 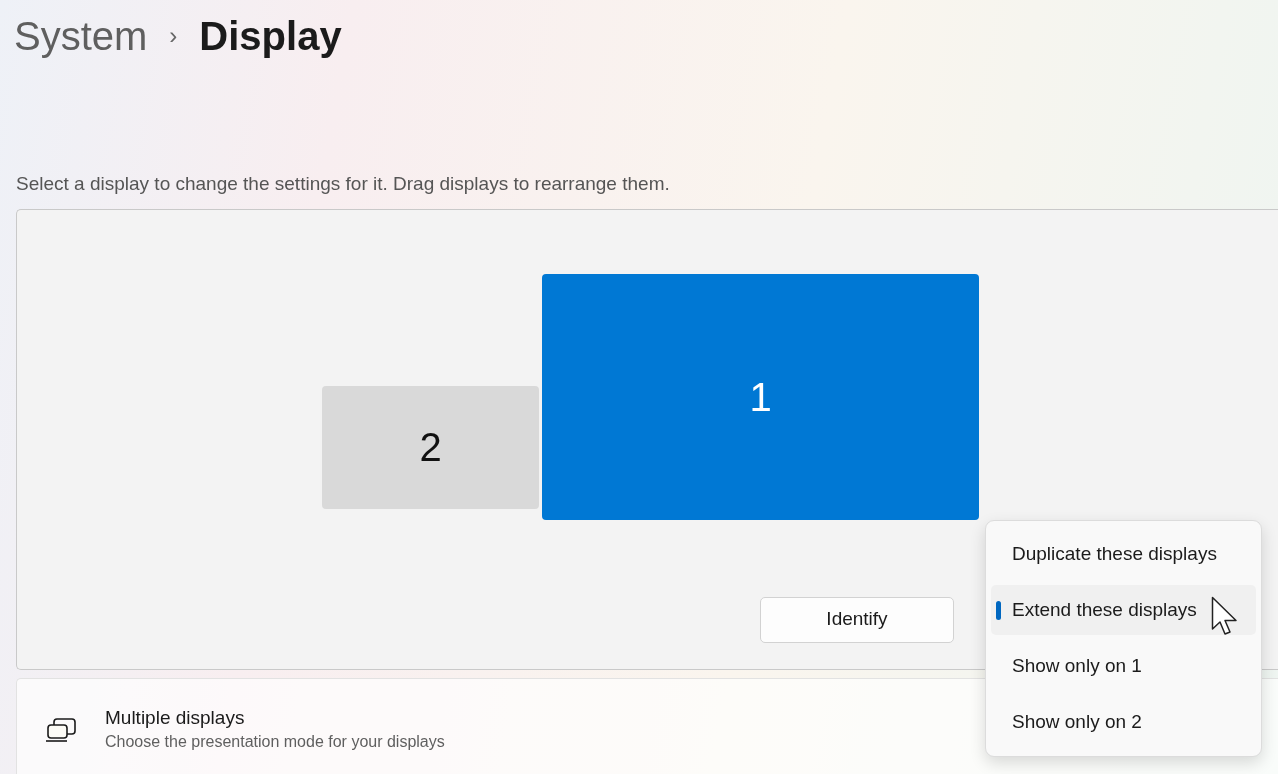 I want to click on instruction-text: Select a display to change the settings for it. Drag displays to rearrange them., so click(x=343, y=184).